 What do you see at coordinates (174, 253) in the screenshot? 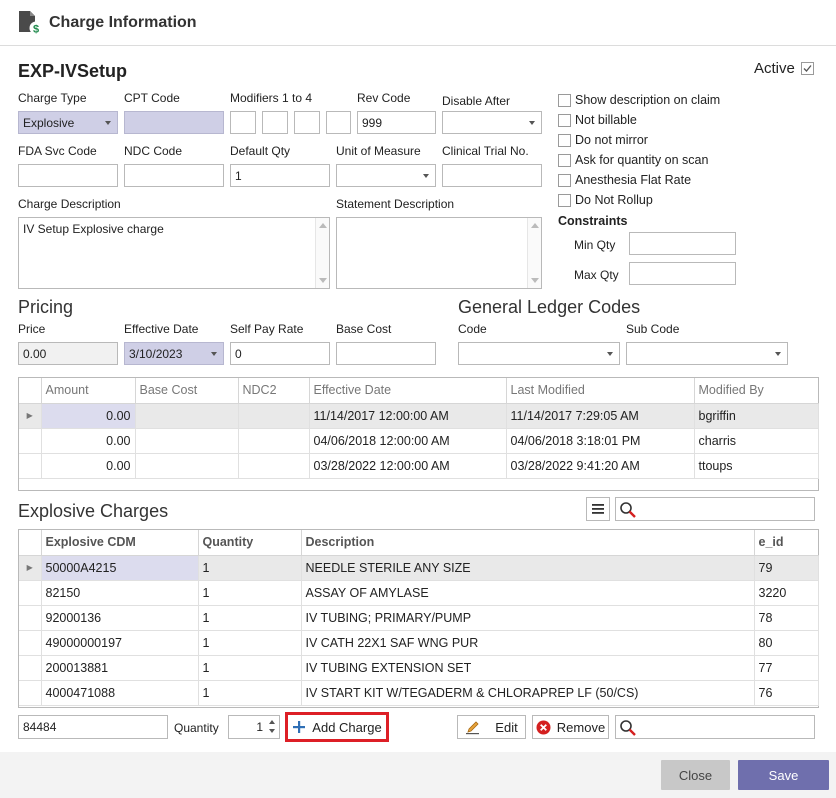
I see `charge-description-textarea: IV Setup Explosive charge` at bounding box center [174, 253].